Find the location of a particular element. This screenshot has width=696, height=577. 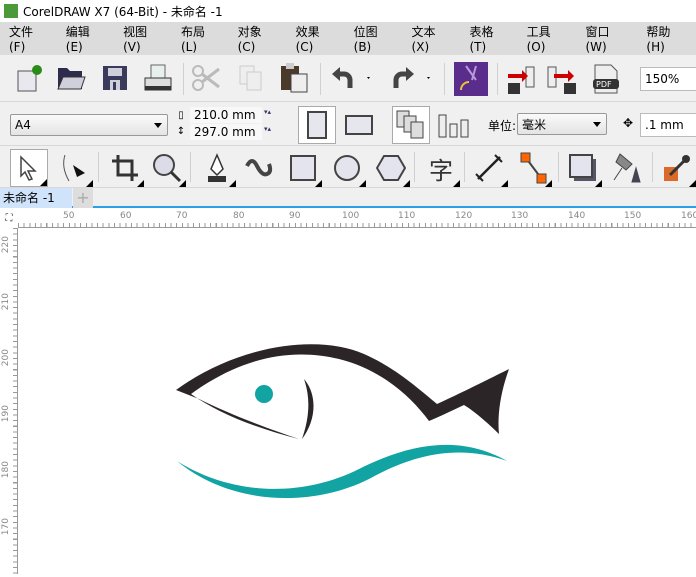

ruler-label: 160 is located at coordinates (688, 216).